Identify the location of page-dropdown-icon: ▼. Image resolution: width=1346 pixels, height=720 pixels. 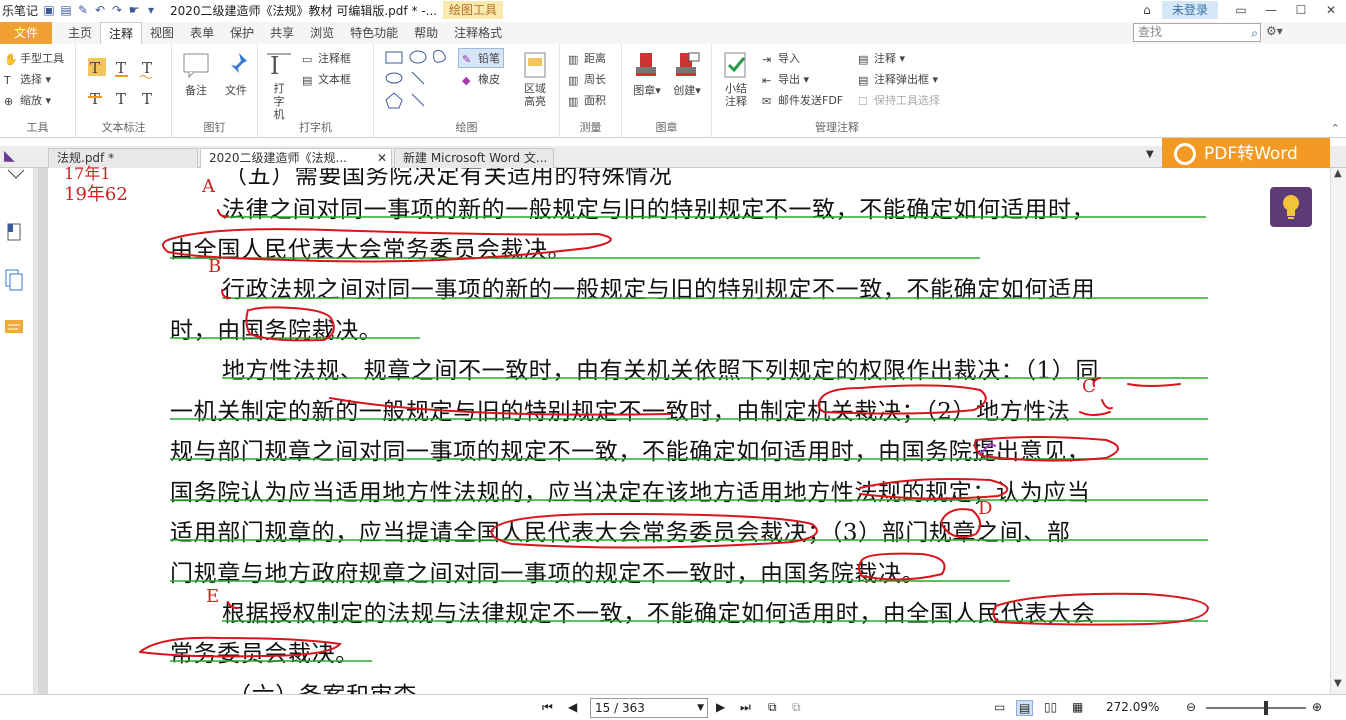
(700, 708).